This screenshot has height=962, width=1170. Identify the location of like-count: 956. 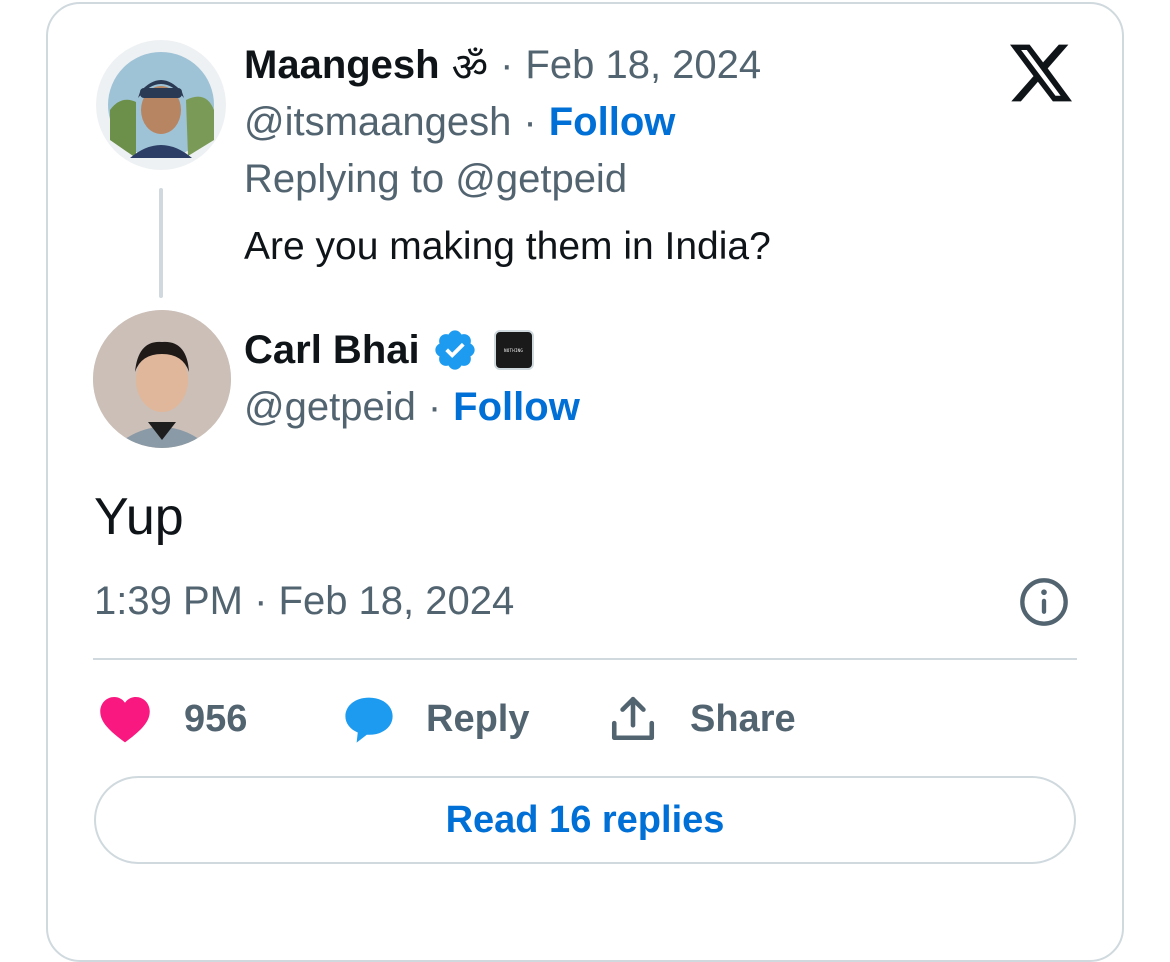
(216, 718).